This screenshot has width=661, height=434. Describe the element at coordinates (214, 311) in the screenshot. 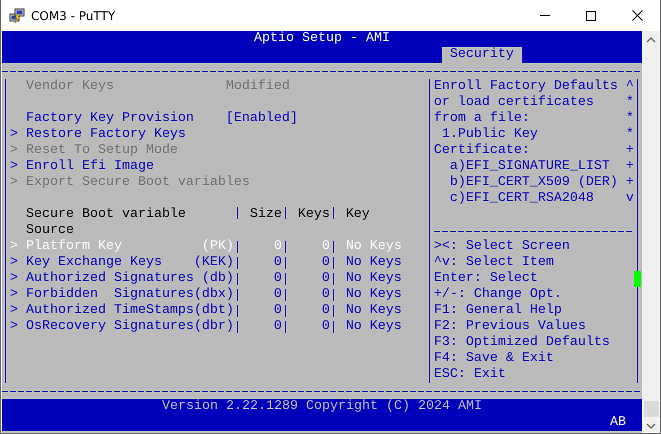

I see `variable-abbreviation: (dbt)` at that location.